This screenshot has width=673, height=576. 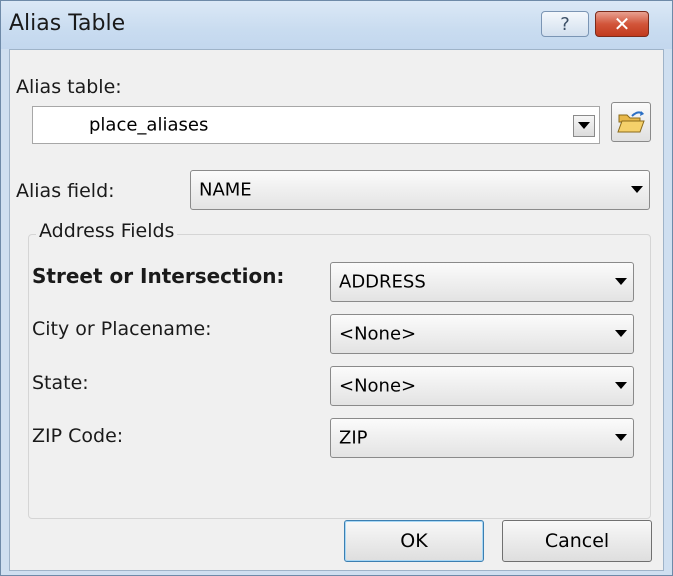 What do you see at coordinates (482, 282) in the screenshot?
I see `street-select: ADDRESS` at bounding box center [482, 282].